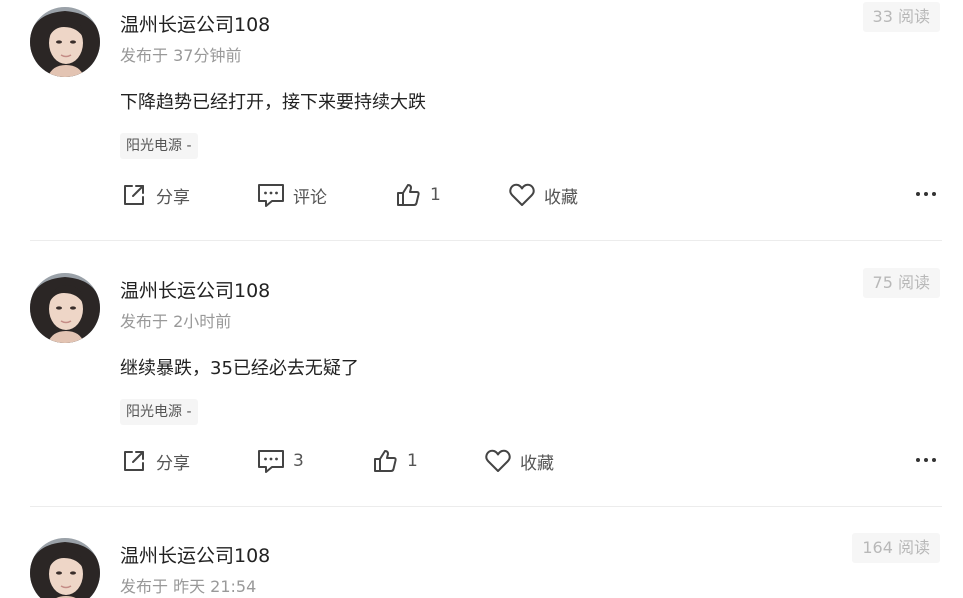 The height and width of the screenshot is (598, 963). What do you see at coordinates (176, 321) in the screenshot?
I see `post-time: 发布于 2小时前` at bounding box center [176, 321].